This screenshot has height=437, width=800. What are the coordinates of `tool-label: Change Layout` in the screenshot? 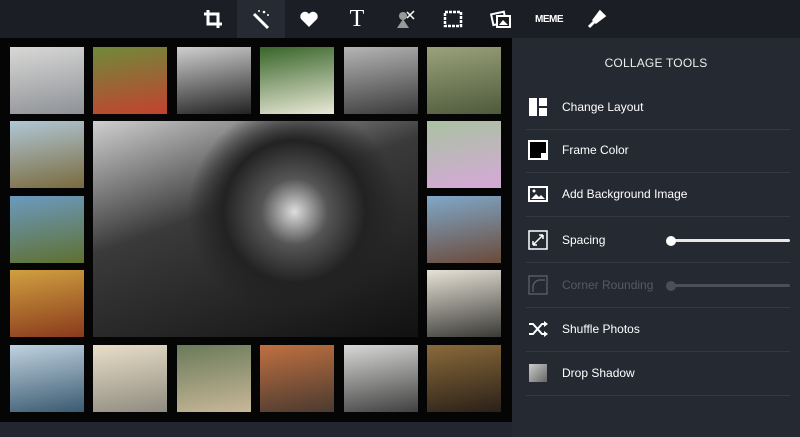 It's located at (603, 107).